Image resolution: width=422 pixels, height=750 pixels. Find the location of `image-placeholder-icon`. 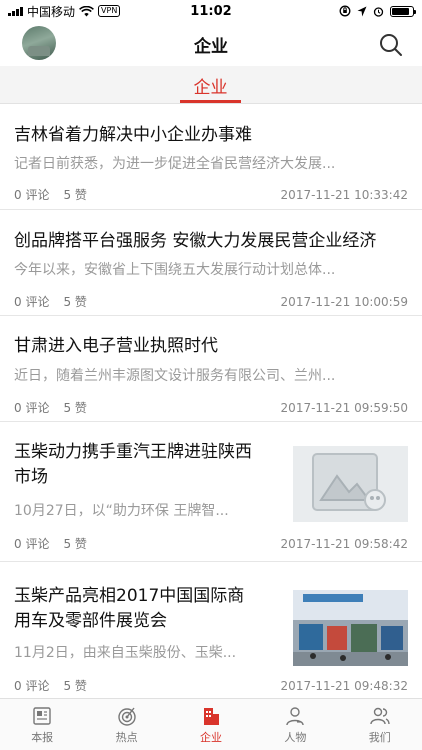

image-placeholder-icon is located at coordinates (349, 482).